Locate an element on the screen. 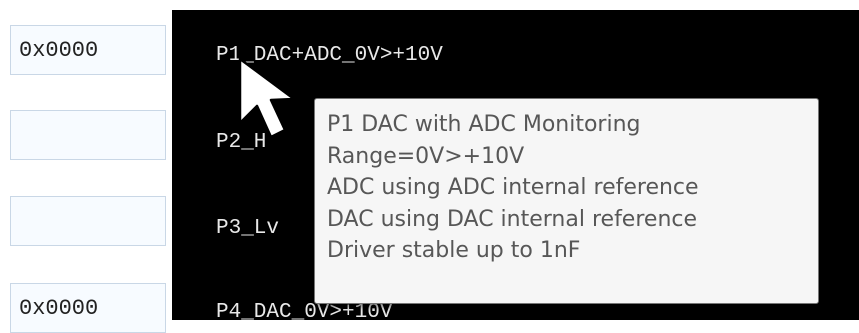  tooltip-range: Range=0V>+10V is located at coordinates (426, 156).